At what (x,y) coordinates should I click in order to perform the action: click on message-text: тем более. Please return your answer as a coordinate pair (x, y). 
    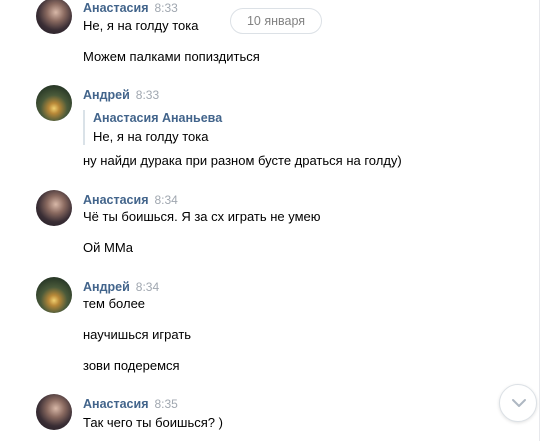
    Looking at the image, I should click on (114, 303).